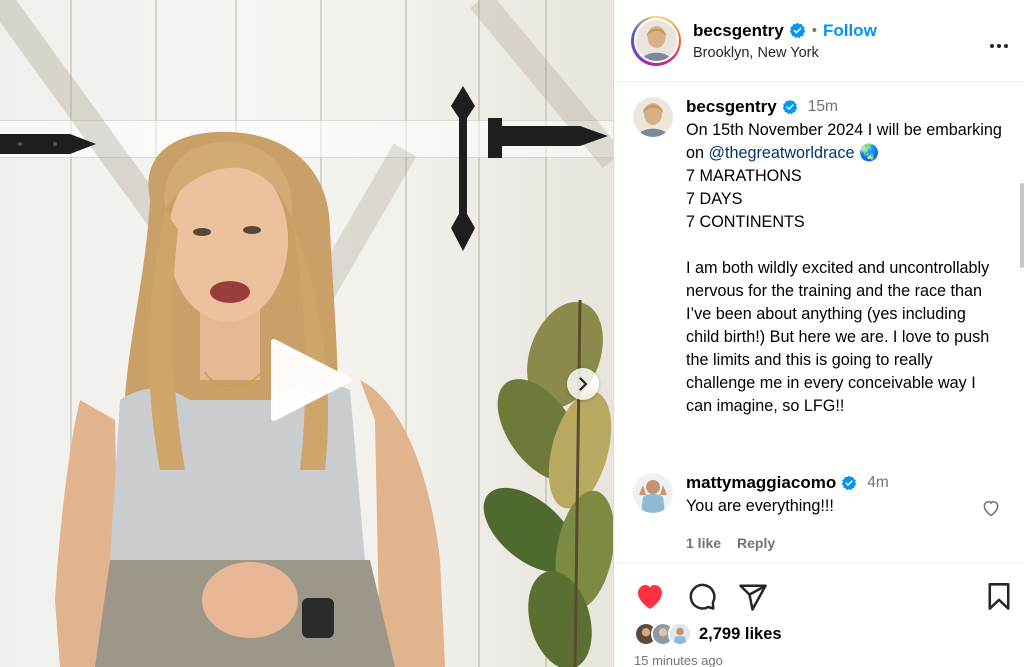 The image size is (1024, 667). I want to click on heart-filled-icon, so click(650, 597).